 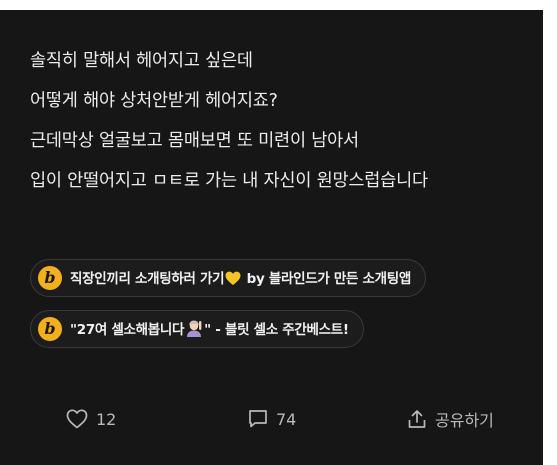 What do you see at coordinates (91, 419) in the screenshot?
I see `like-button: 12` at bounding box center [91, 419].